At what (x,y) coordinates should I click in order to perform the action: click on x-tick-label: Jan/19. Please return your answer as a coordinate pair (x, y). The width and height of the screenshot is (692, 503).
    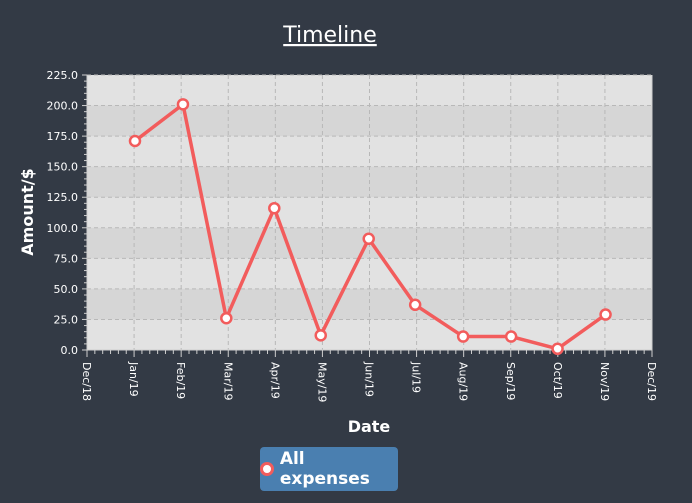
    Looking at the image, I should click on (133, 379).